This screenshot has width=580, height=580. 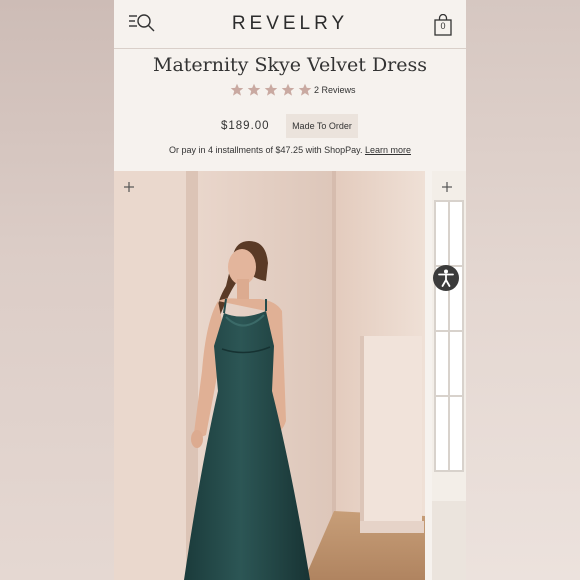 I want to click on site-logo: REVELRY, so click(x=290, y=24).